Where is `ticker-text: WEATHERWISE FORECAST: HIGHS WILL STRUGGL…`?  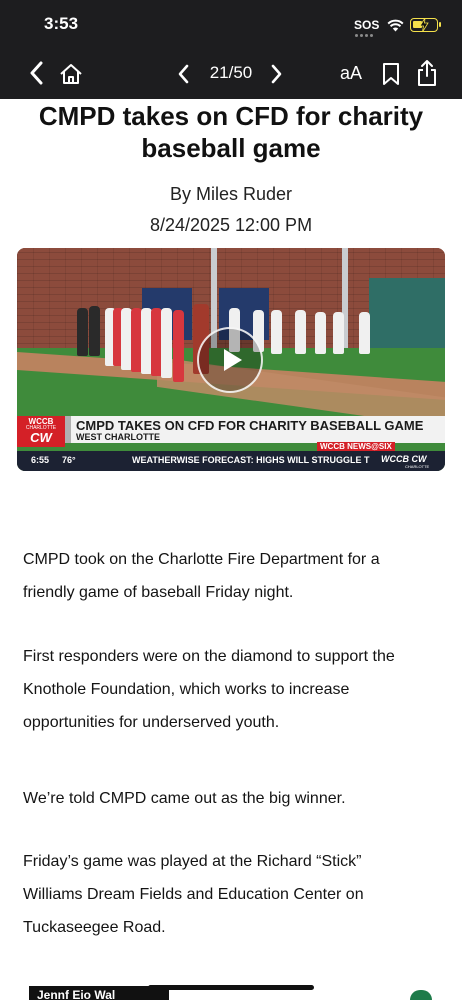 ticker-text: WEATHERWISE FORECAST: HIGHS WILL STRUGGL… is located at coordinates (251, 460).